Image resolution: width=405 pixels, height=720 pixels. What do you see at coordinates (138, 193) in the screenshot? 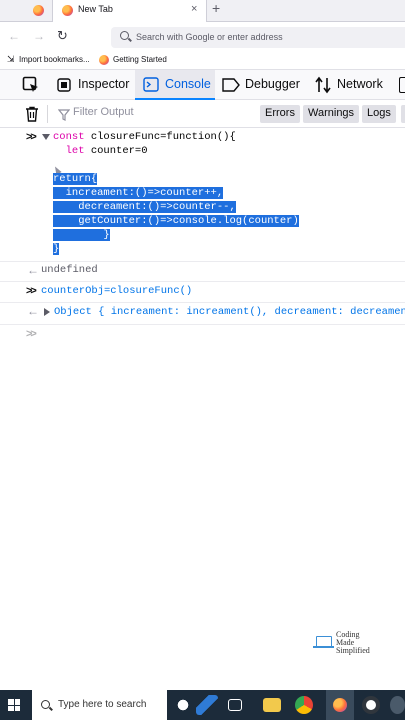
I see `selected-code-line: increament:()=>counter++,` at bounding box center [138, 193].